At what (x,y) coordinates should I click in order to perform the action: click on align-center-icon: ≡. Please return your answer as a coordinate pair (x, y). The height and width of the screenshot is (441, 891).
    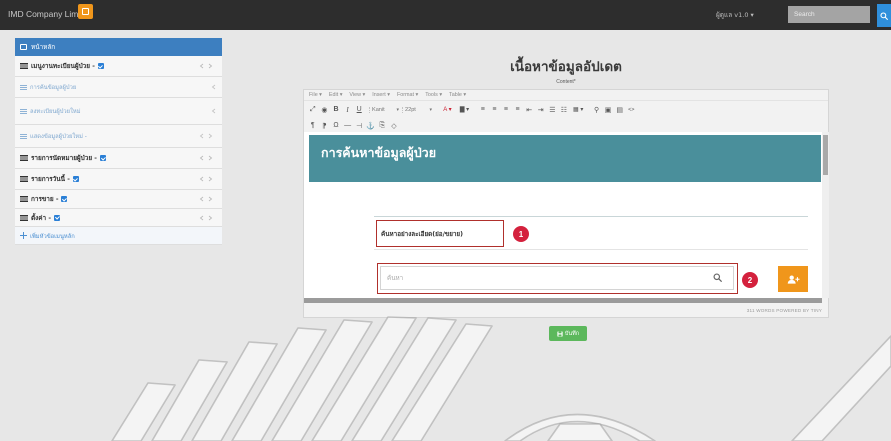
    Looking at the image, I should click on (495, 109).